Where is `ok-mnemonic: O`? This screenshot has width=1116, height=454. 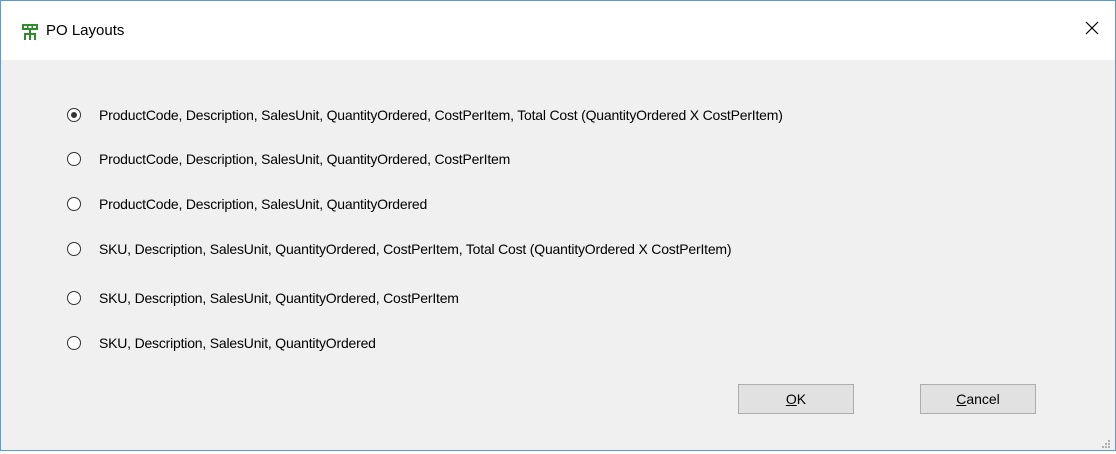 ok-mnemonic: O is located at coordinates (791, 399).